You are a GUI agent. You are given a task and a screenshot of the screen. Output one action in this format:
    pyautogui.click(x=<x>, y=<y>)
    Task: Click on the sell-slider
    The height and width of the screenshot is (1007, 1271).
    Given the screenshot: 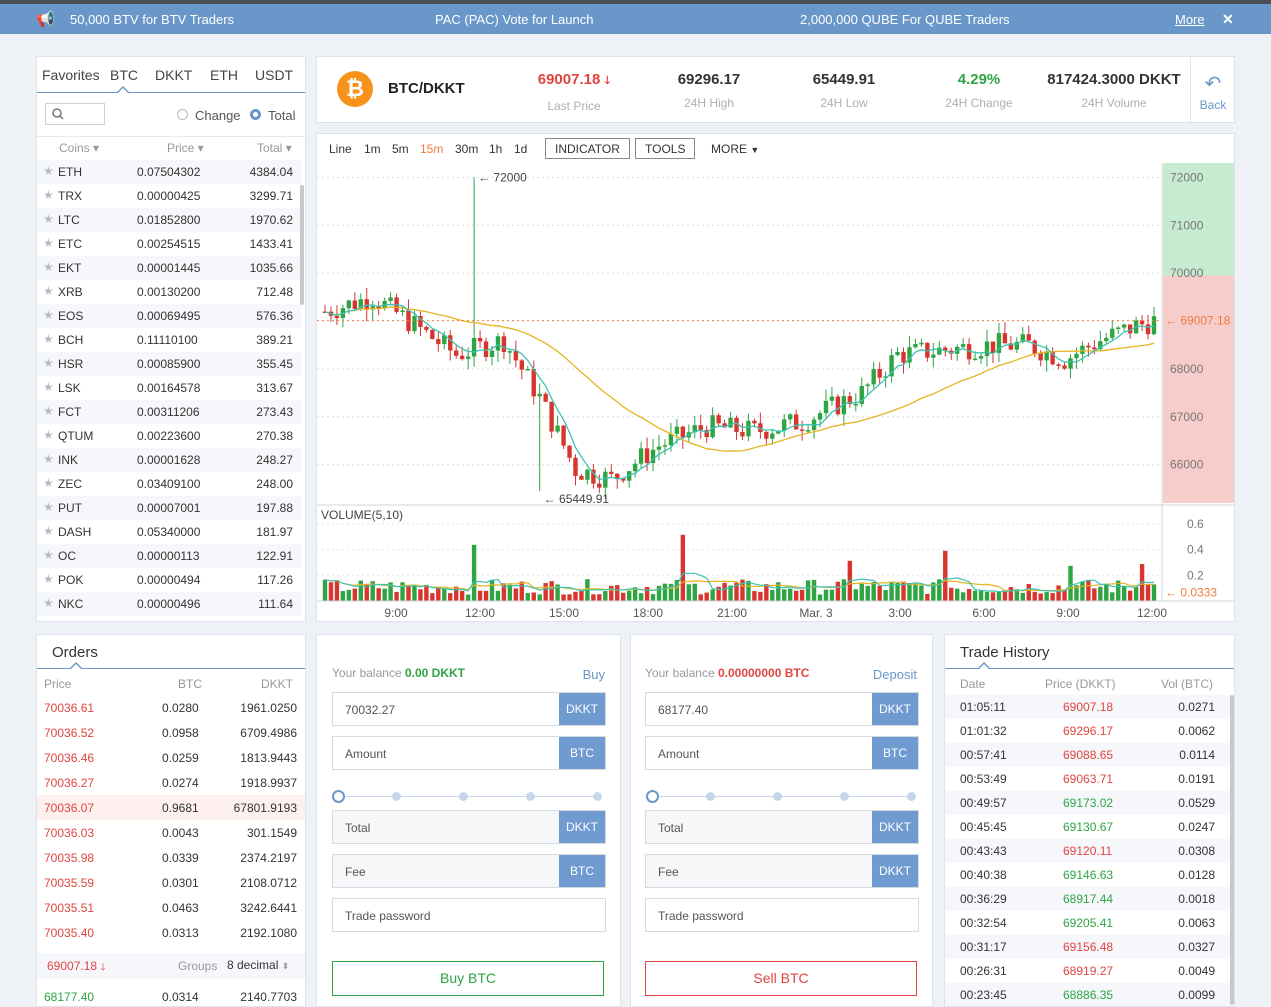 What is the action you would take?
    pyautogui.click(x=781, y=797)
    